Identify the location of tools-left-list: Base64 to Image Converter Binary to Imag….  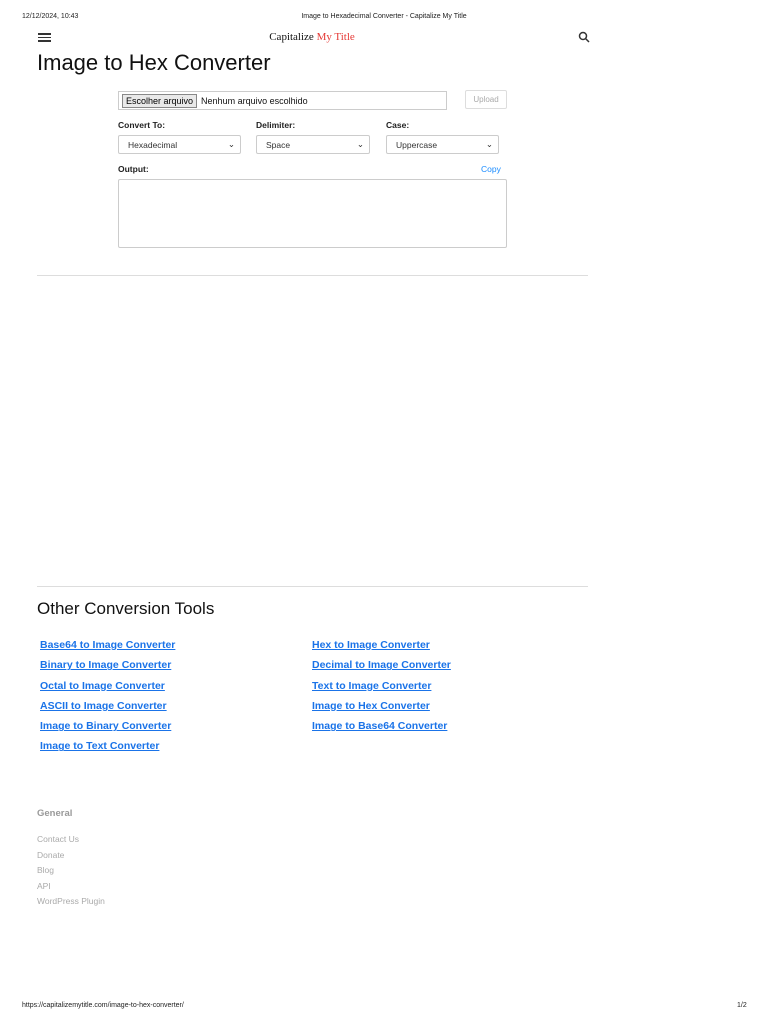
(107, 696).